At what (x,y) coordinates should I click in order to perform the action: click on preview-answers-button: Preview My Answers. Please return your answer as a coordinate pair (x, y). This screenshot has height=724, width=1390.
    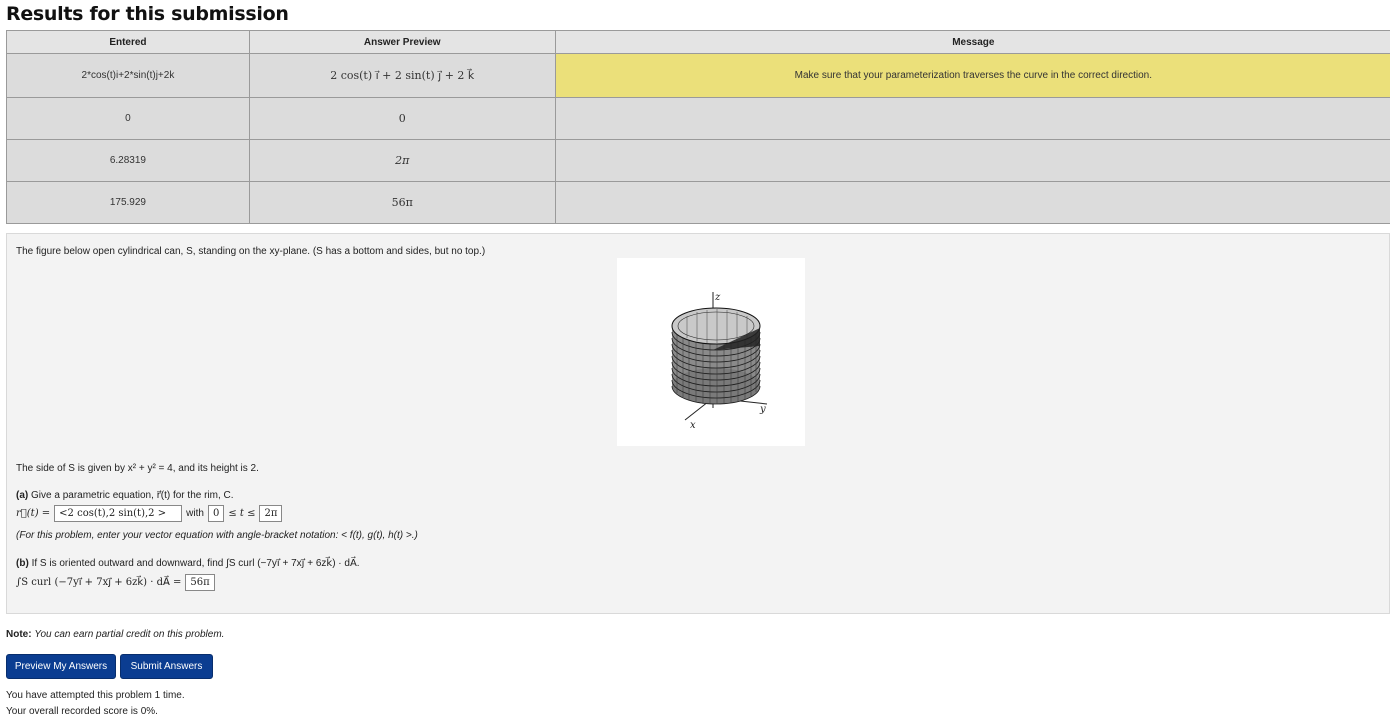
    Looking at the image, I should click on (61, 666).